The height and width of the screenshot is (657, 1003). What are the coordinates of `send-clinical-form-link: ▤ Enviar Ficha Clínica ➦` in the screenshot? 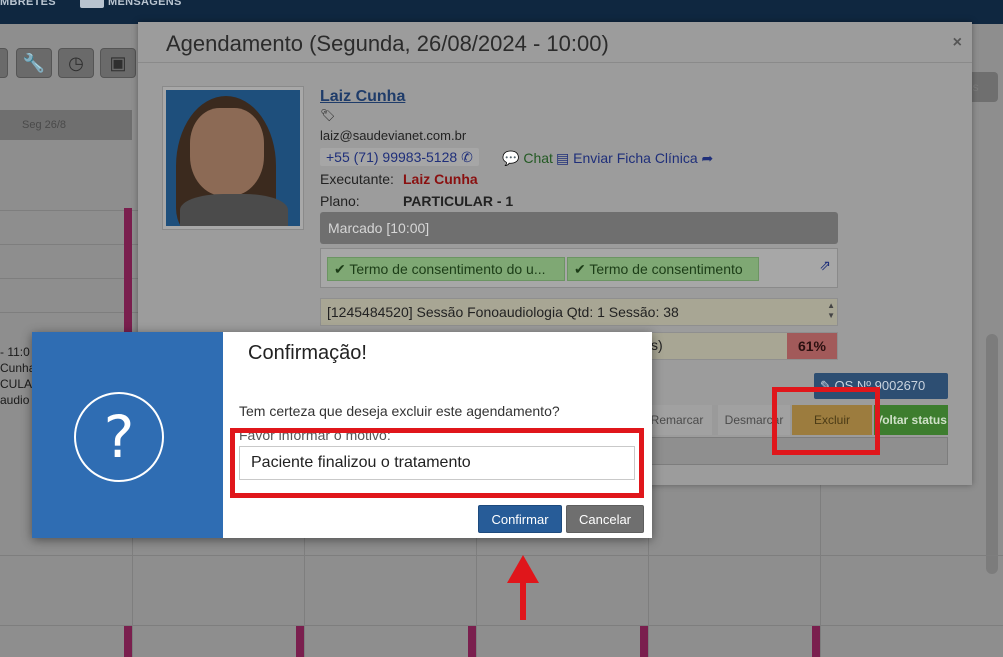 It's located at (634, 158).